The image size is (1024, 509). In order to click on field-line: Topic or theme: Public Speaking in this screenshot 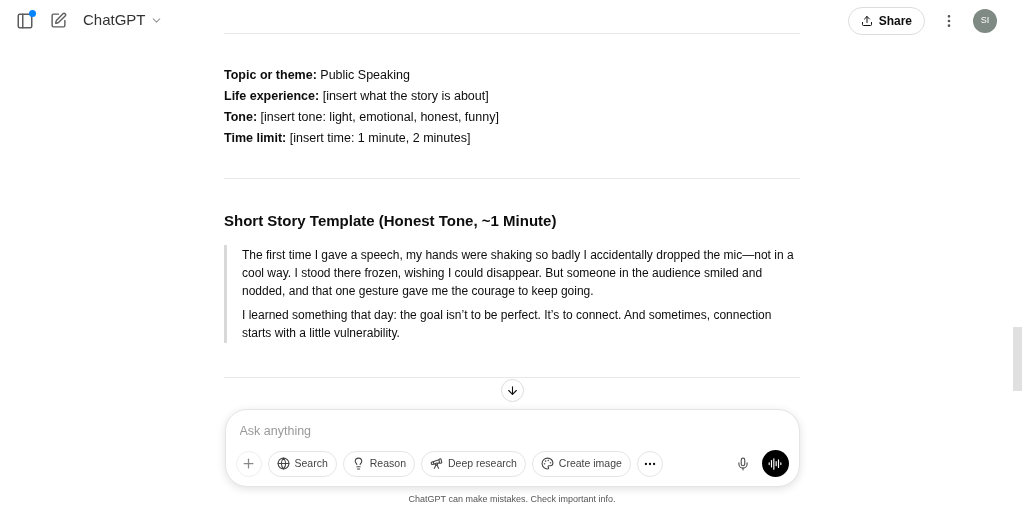, I will do `click(317, 75)`.